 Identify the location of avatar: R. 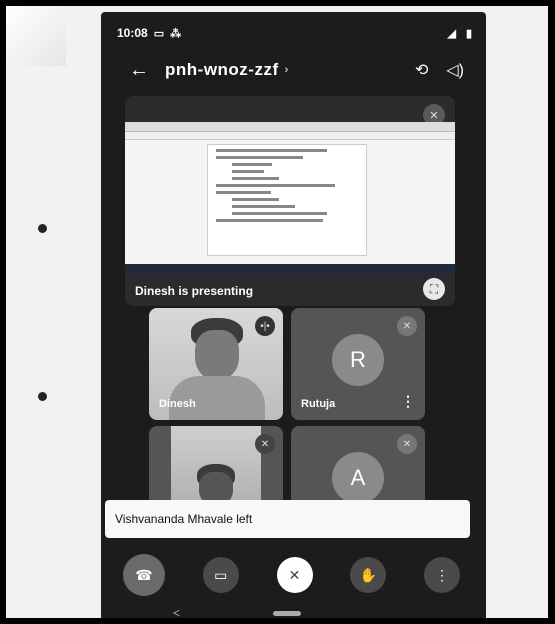
(358, 360).